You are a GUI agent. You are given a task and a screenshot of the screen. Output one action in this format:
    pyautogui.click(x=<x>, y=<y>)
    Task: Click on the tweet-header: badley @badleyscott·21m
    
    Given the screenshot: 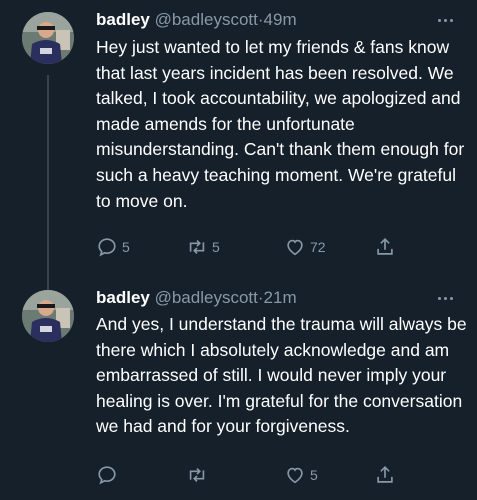 What is the action you would take?
    pyautogui.click(x=281, y=298)
    